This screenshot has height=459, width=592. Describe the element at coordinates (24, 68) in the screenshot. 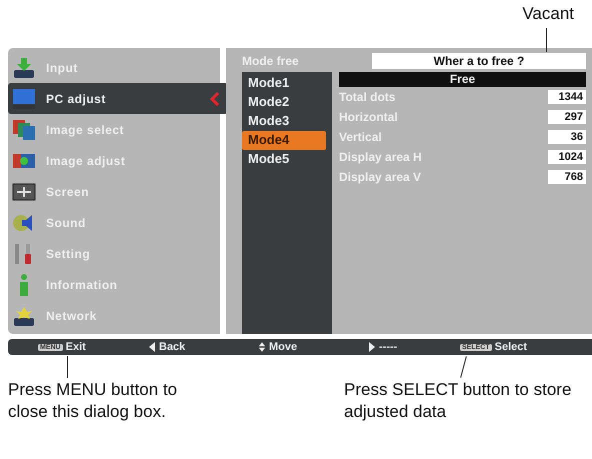

I see `download-icon` at that location.